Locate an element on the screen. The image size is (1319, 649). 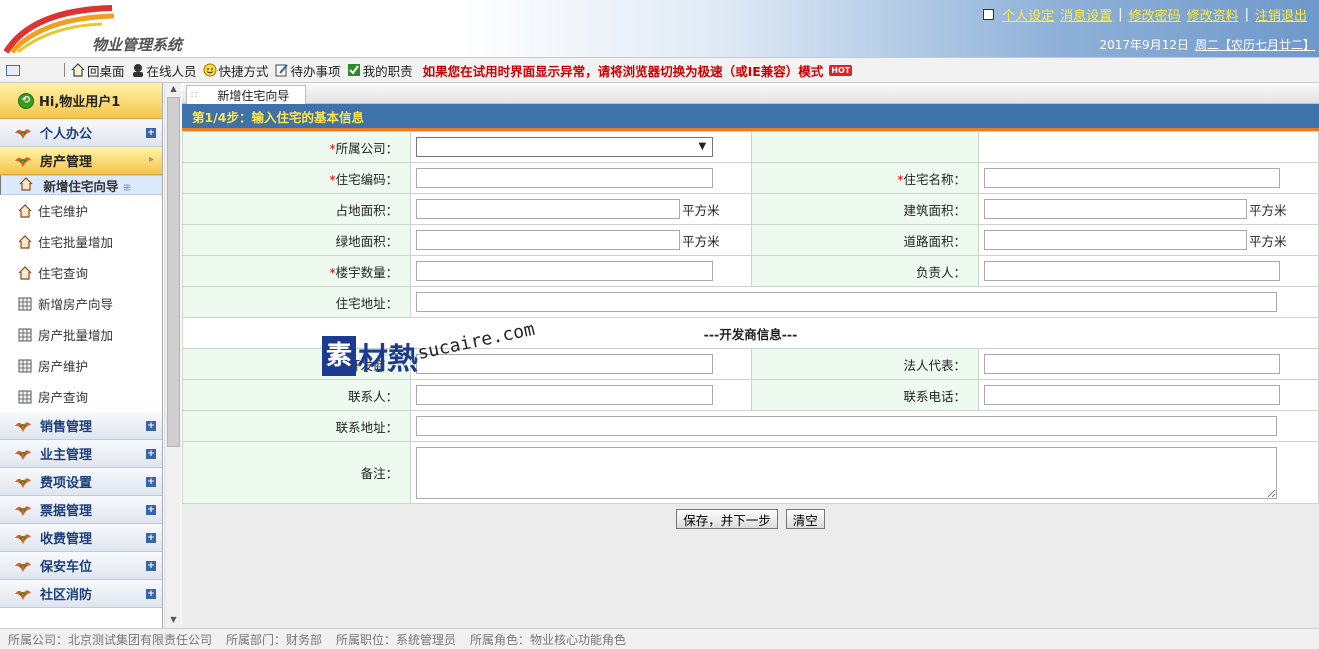
sidebar-item-residence-maintenance: 住宅维护 is located at coordinates (81, 210).